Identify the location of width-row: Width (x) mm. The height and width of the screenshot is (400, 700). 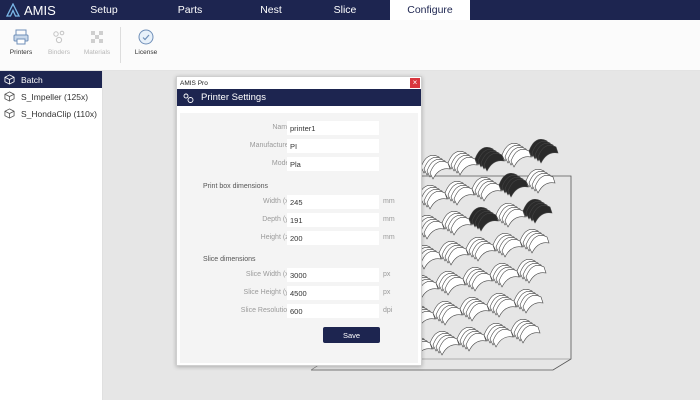
(299, 202).